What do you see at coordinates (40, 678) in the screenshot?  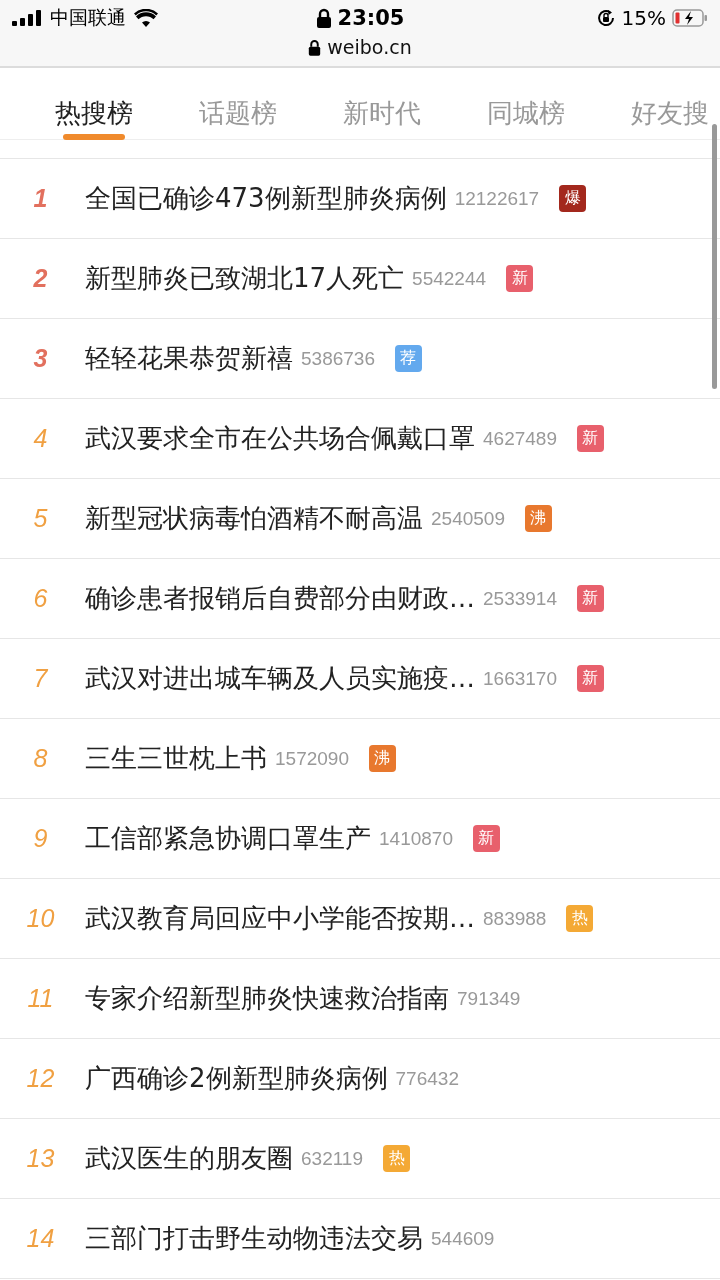 I see `rank-number: 7` at bounding box center [40, 678].